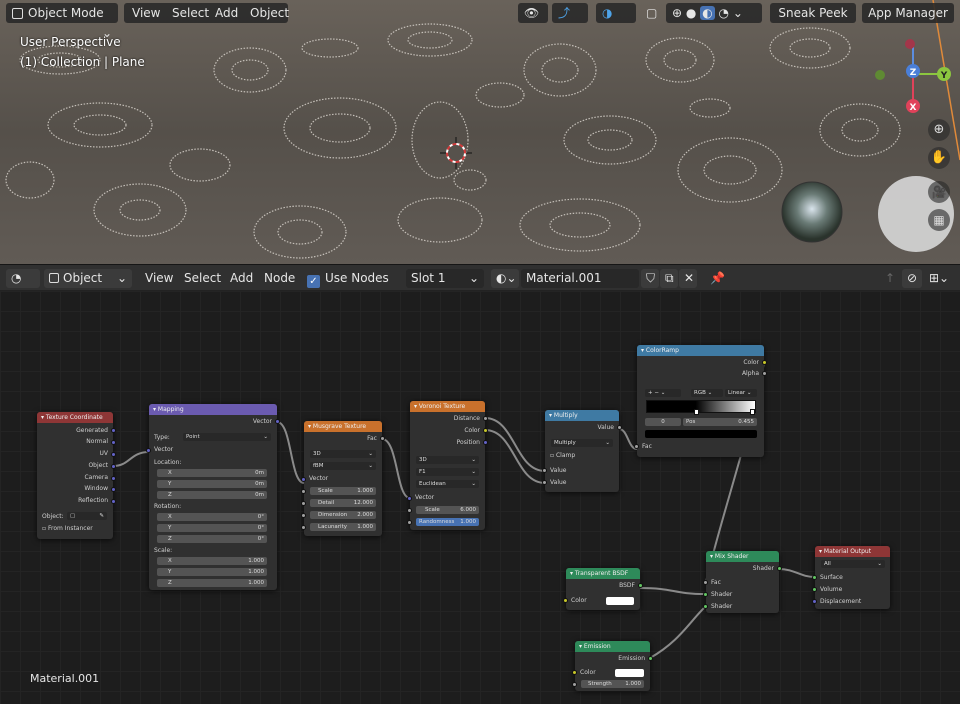 Image resolution: width=960 pixels, height=704 pixels. Describe the element at coordinates (212, 528) in the screenshot. I see `rotation-y-field: Y 0°` at that location.